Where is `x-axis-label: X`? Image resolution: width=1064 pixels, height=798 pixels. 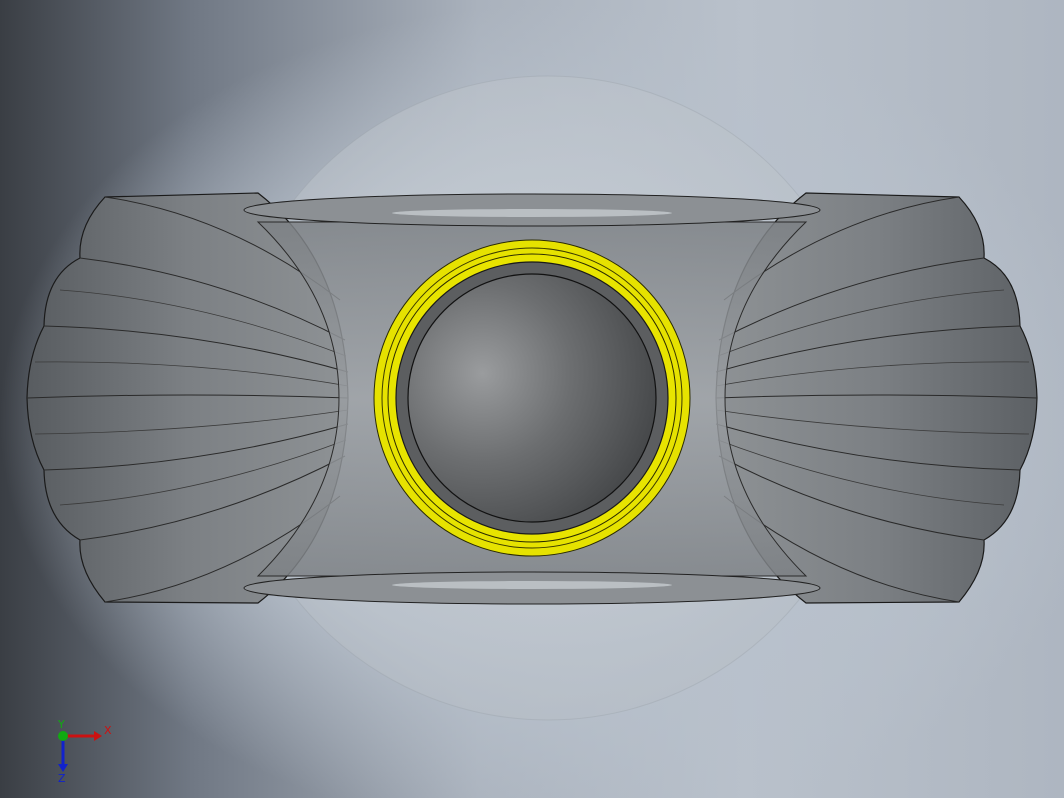 x-axis-label: X is located at coordinates (108, 730).